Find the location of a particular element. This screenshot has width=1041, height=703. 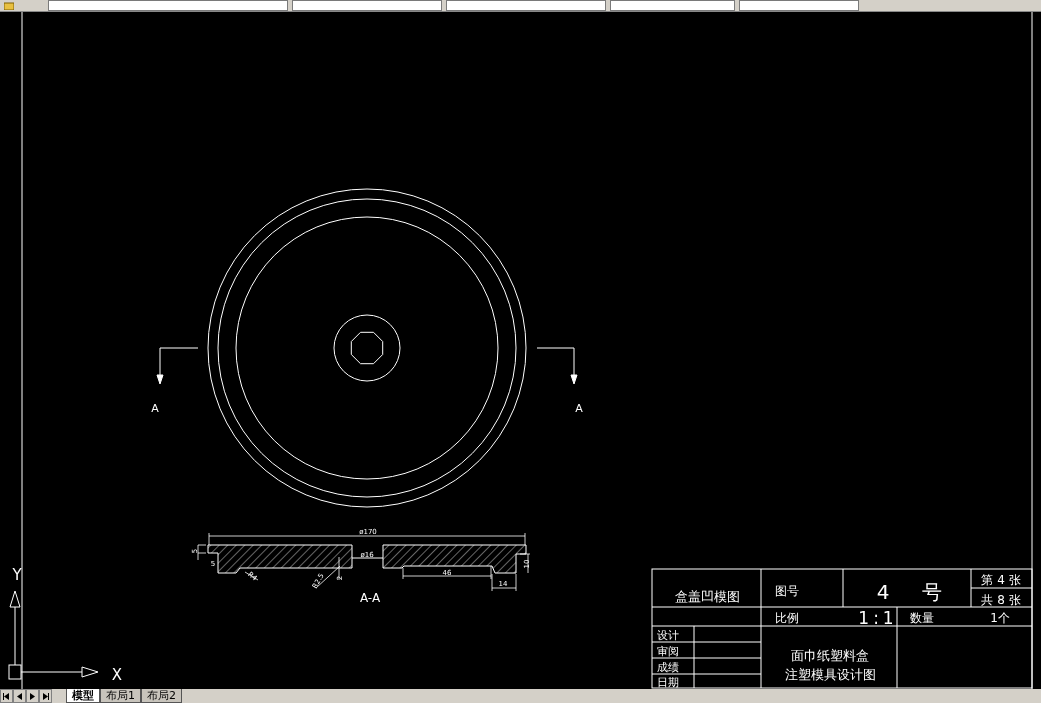

role-label: 日期 is located at coordinates (668, 682).